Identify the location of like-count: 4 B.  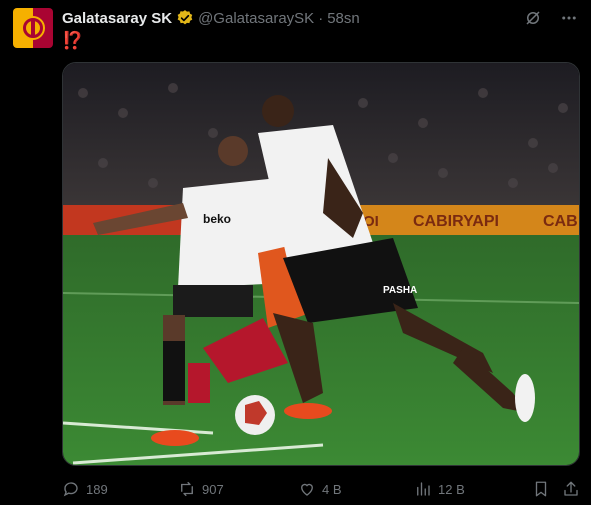
(332, 489).